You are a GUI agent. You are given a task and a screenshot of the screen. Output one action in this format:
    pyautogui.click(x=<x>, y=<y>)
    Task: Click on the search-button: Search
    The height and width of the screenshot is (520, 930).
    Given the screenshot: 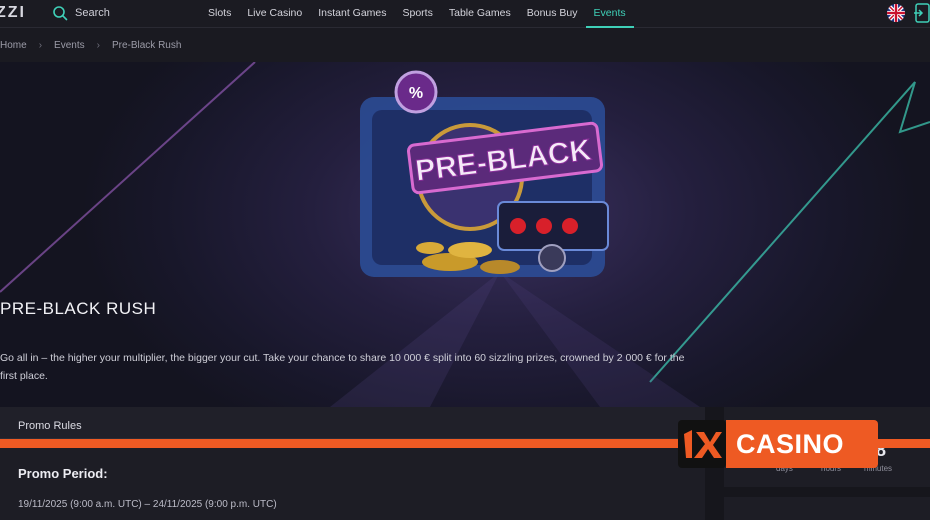 What is the action you would take?
    pyautogui.click(x=81, y=13)
    